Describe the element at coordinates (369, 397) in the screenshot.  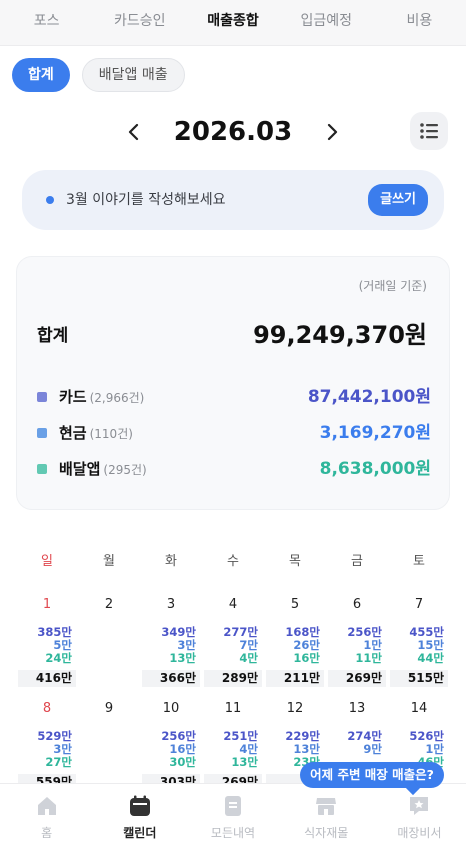
I see `row-value: 87,442,100원` at that location.